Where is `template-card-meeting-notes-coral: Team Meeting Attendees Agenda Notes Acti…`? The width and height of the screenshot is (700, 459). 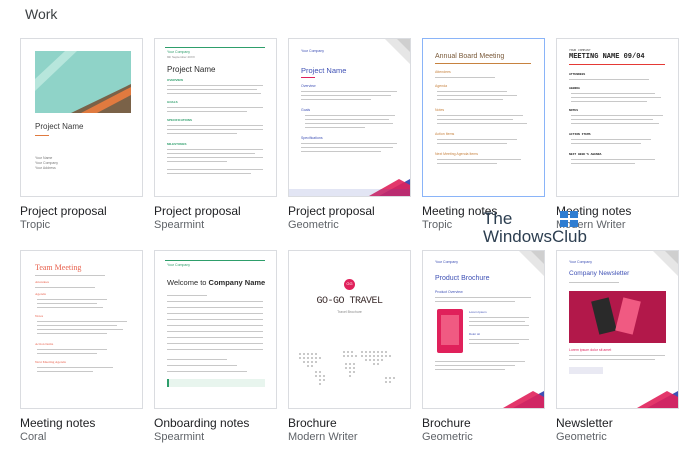
template-card-meeting-notes-coral: Team Meeting Attendees Agenda Notes Acti… is located at coordinates (81, 346).